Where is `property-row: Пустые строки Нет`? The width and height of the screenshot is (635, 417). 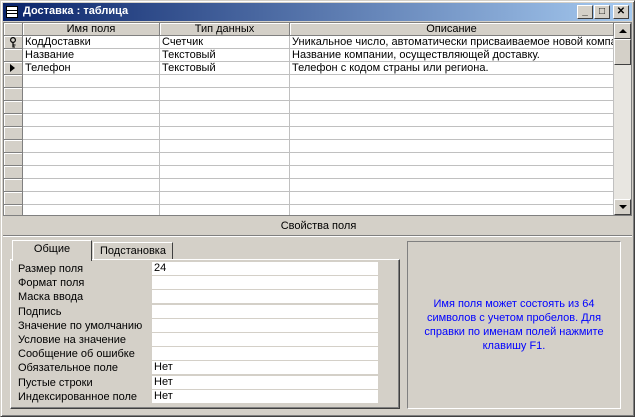 property-row: Пустые строки Нет is located at coordinates (199, 382).